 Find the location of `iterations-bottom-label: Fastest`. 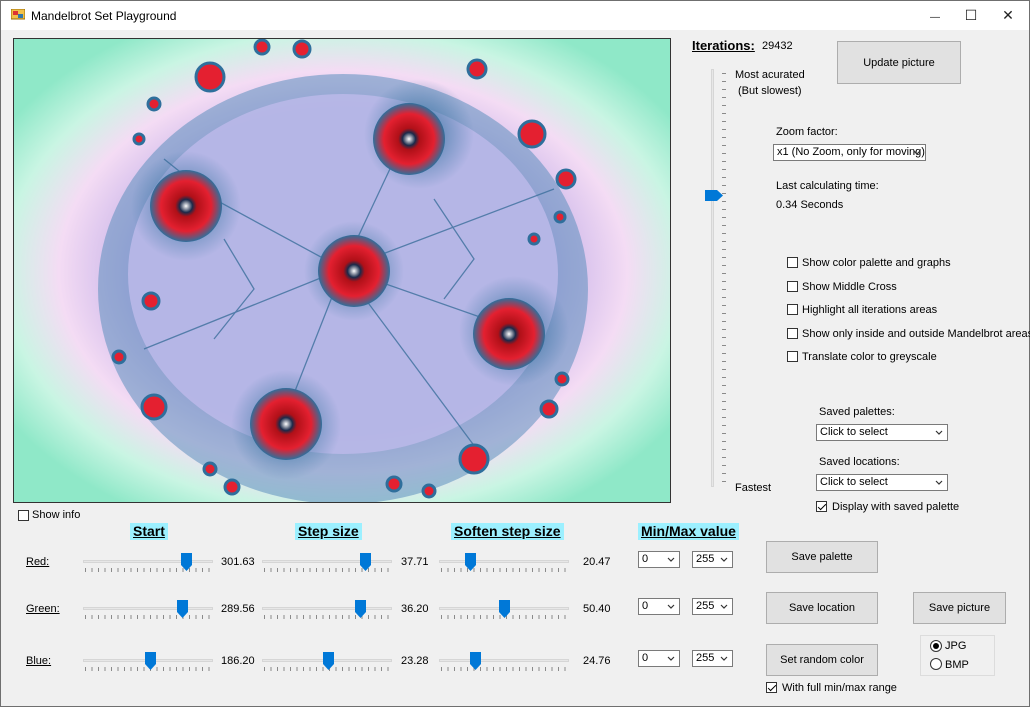

iterations-bottom-label: Fastest is located at coordinates (753, 488).